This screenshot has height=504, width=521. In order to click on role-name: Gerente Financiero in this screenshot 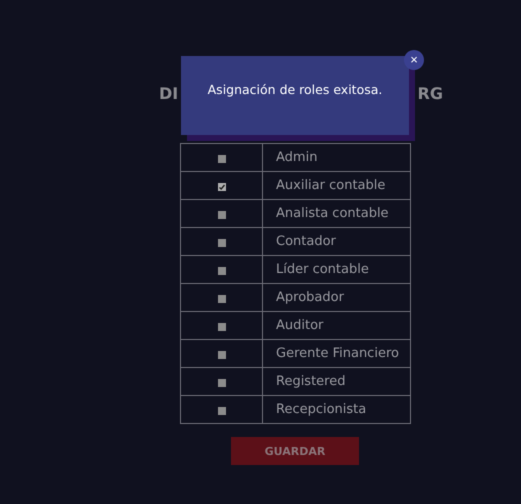, I will do `click(336, 354)`.